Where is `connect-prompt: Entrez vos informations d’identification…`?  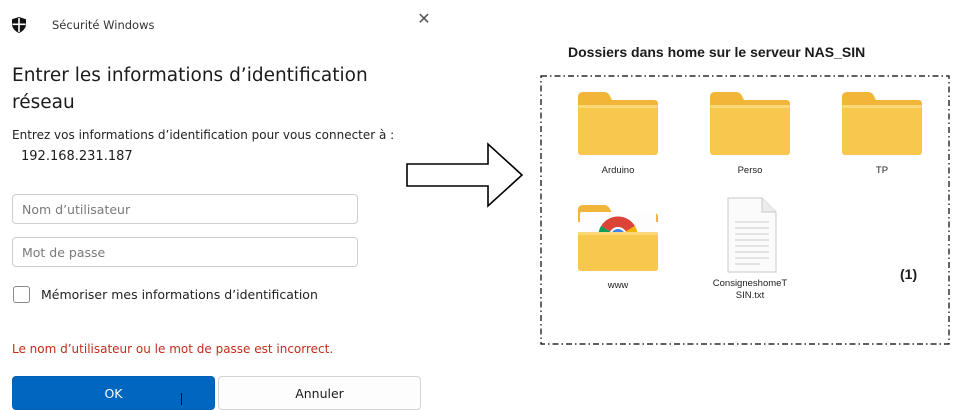 connect-prompt: Entrez vos informations d’identification… is located at coordinates (203, 135).